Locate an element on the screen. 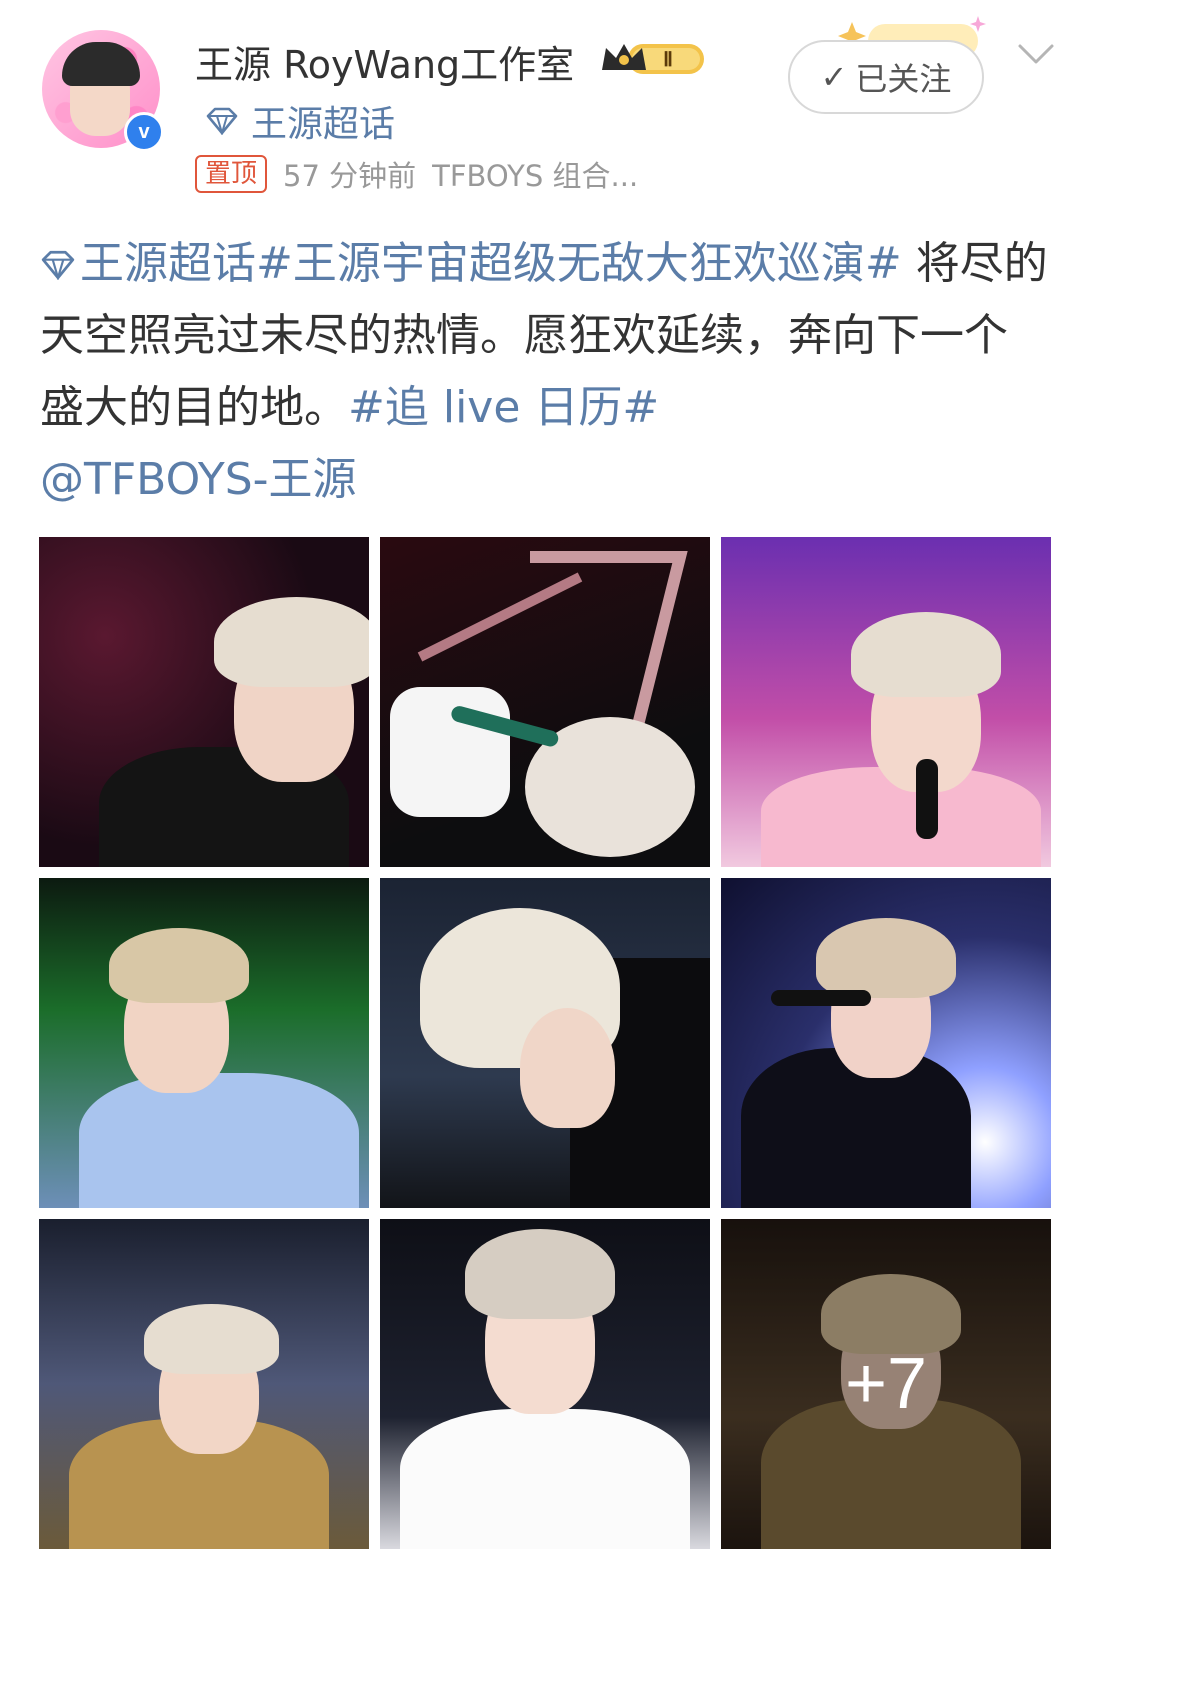 The image size is (1179, 1698). topic-link-supertopic: 王源超话 is located at coordinates (148, 263).